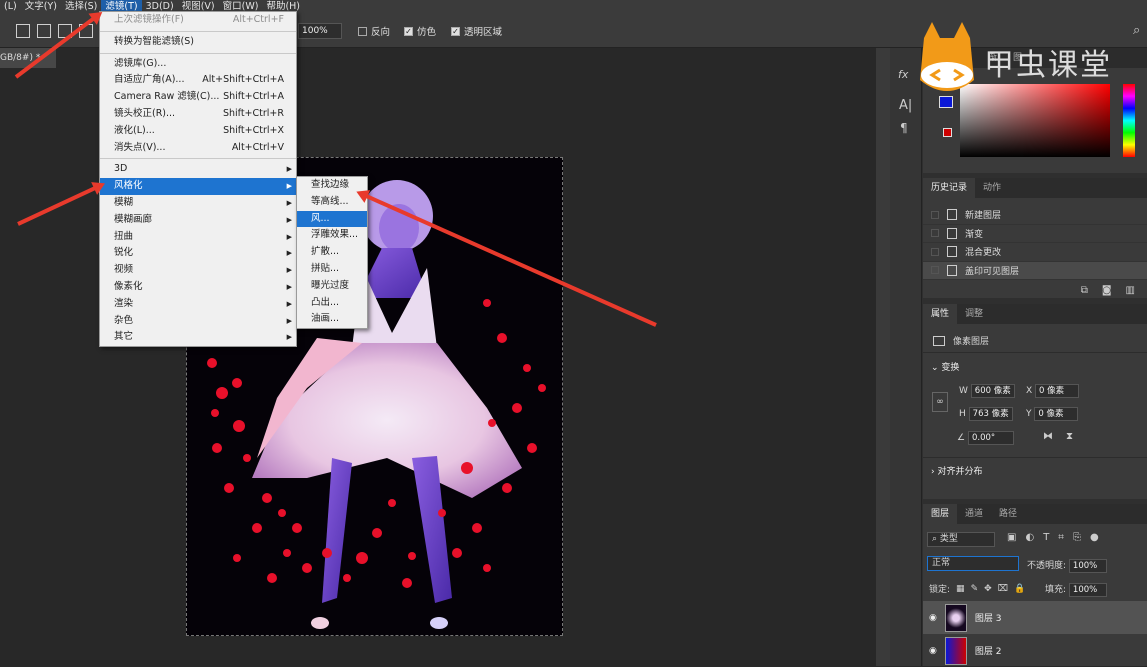 This screenshot has width=1147, height=667. I want to click on history-item: 盖印可见图层, so click(1035, 270).